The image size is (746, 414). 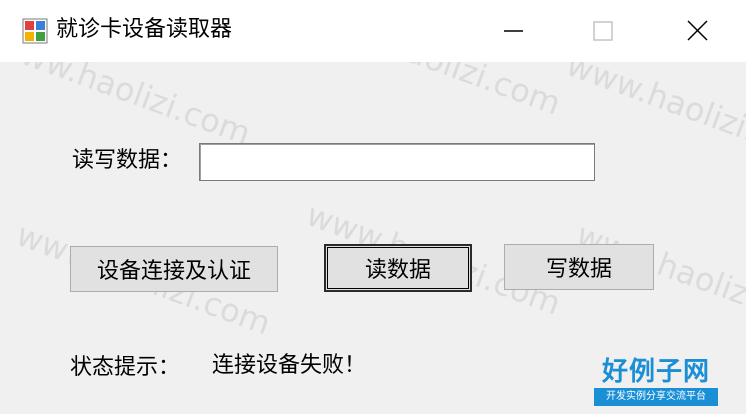 I want to click on maximize-button, so click(x=603, y=31).